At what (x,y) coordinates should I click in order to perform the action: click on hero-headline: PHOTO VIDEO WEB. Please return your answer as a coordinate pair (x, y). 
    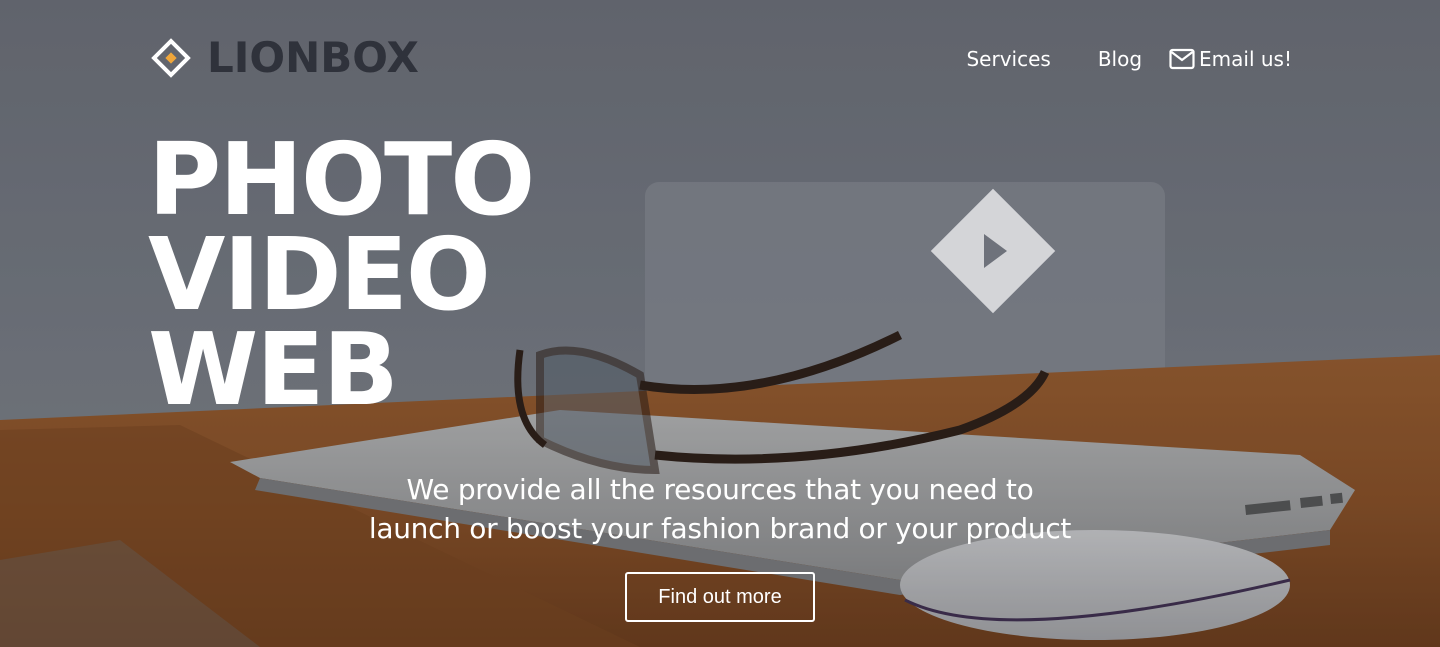
    Looking at the image, I should click on (341, 274).